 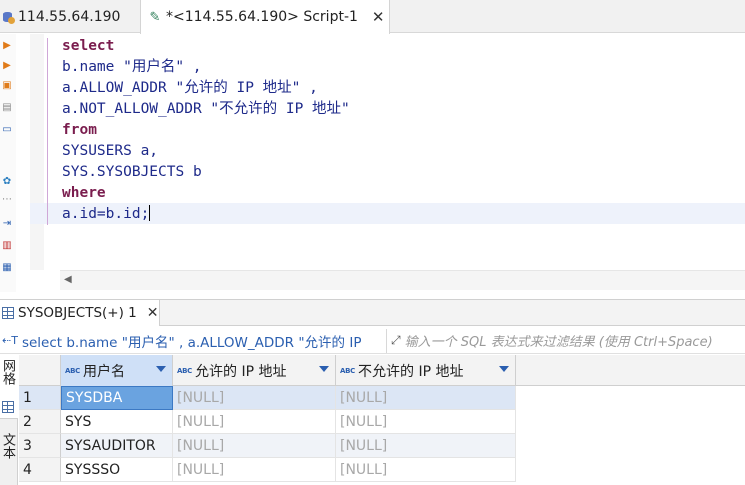 I want to click on format-icon: ▦, so click(x=7, y=268).